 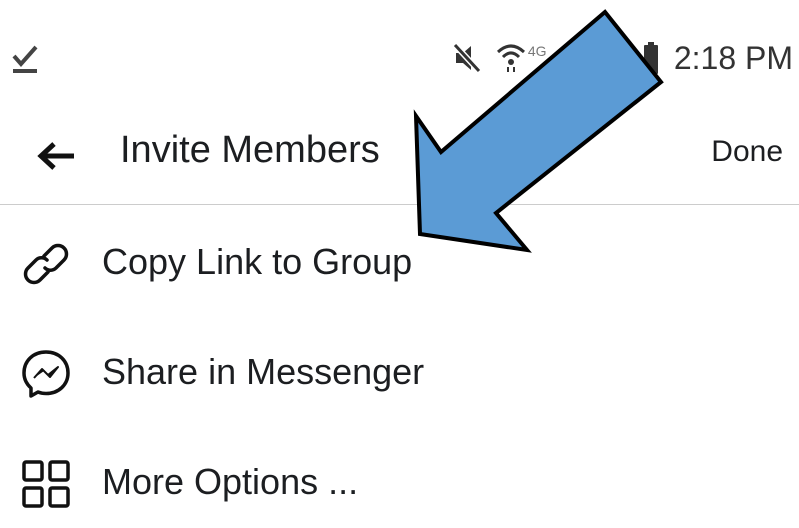 I want to click on menu-item-label: Copy Link to Group, so click(x=257, y=261).